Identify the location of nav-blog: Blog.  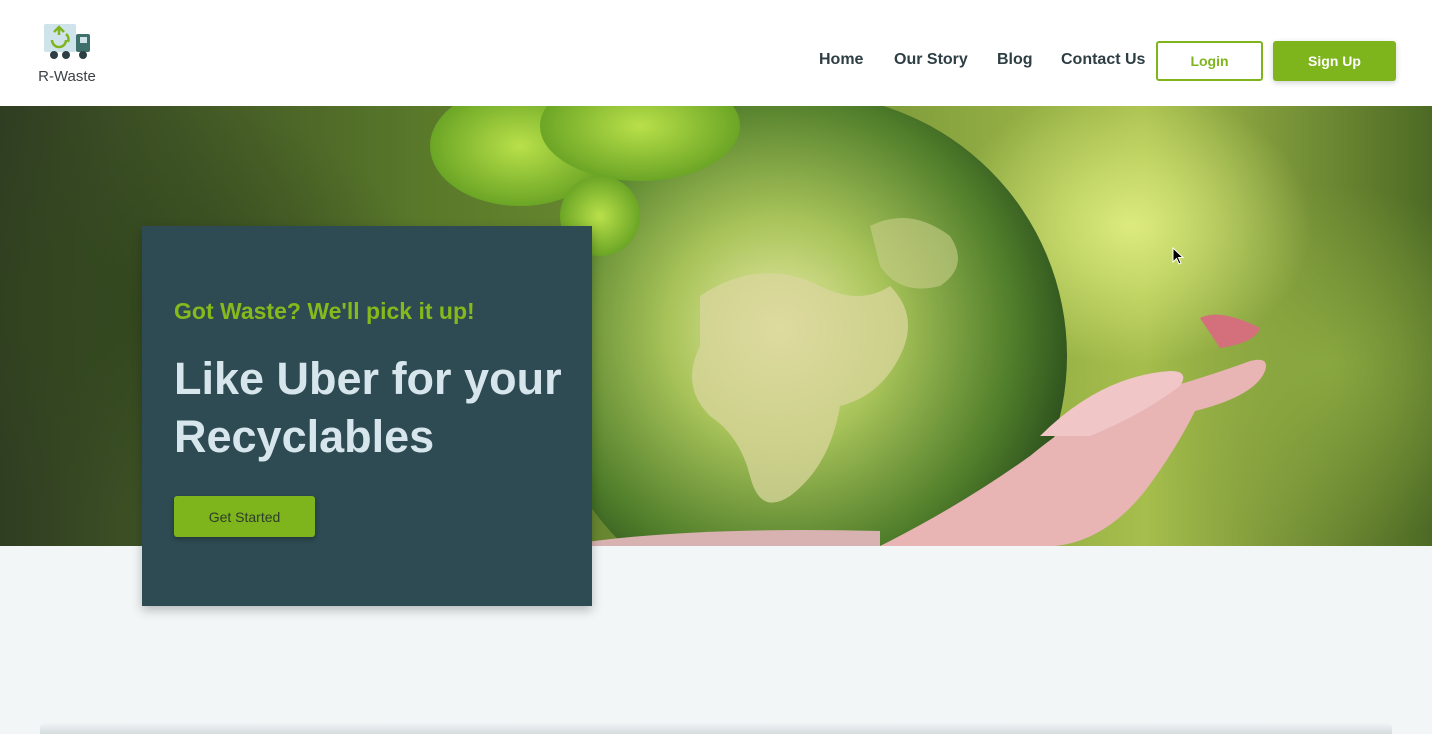
(1015, 60).